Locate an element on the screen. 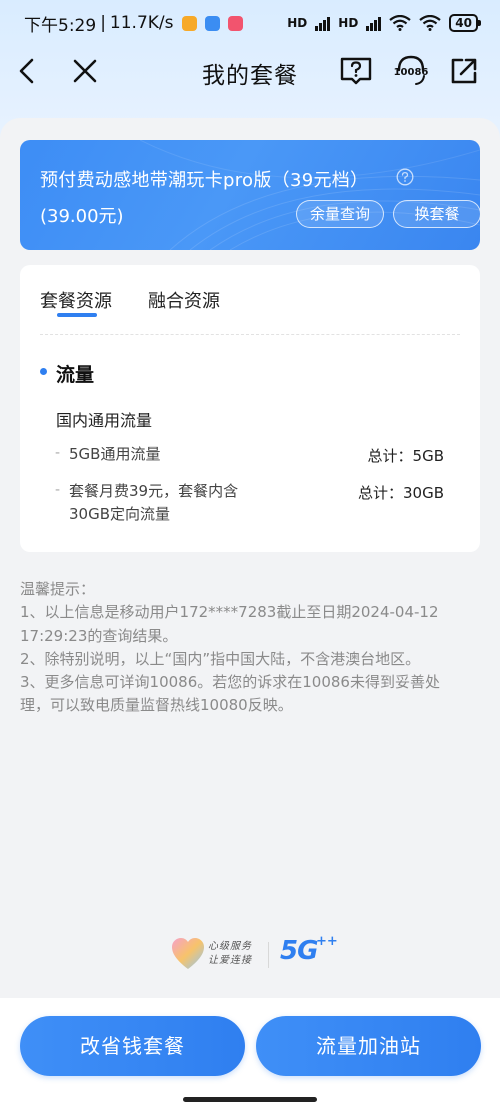  data-refuel-station-button: 流量加油站 is located at coordinates (368, 1046).